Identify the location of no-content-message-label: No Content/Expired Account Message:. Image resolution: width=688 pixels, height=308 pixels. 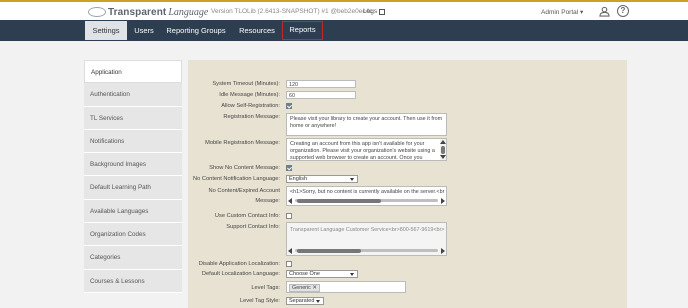
(244, 196).